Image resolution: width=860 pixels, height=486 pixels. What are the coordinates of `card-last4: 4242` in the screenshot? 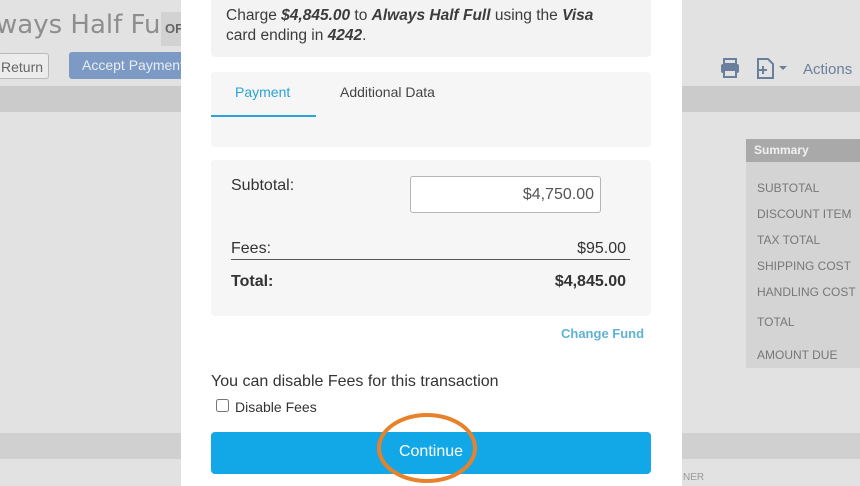 It's located at (345, 35).